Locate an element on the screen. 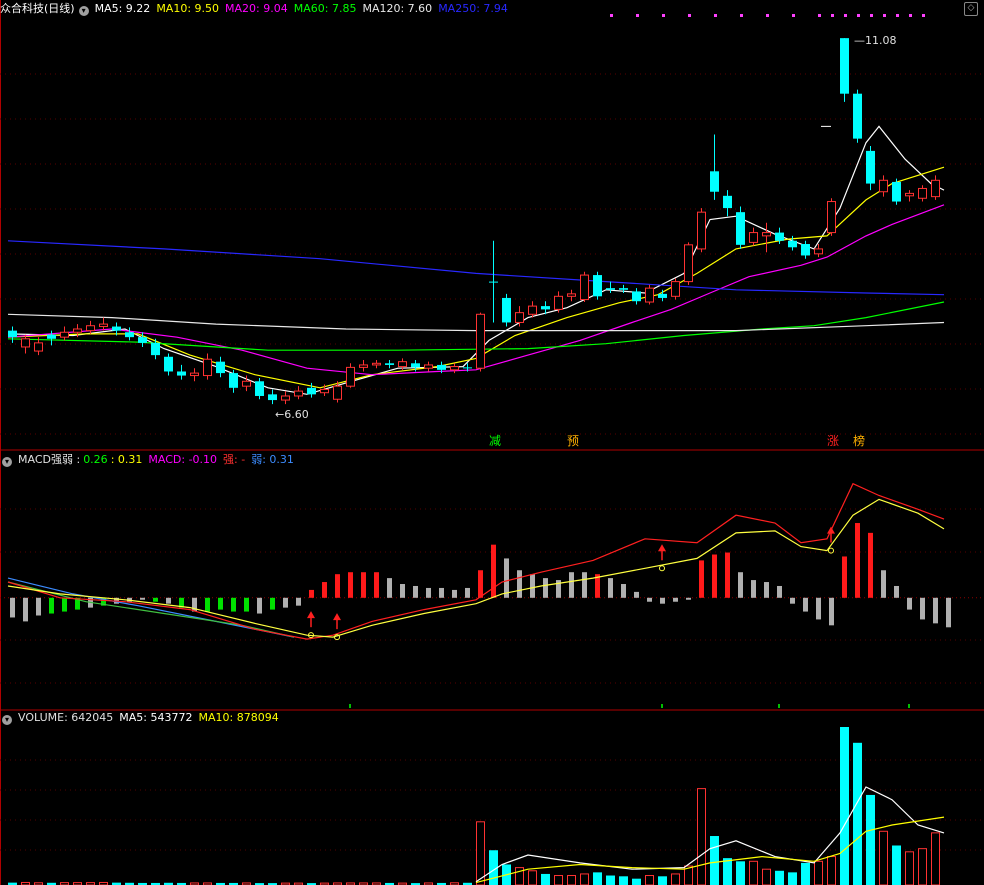 This screenshot has width=984, height=885. macd-indicator-name: MACD强弱 : is located at coordinates (49, 459).